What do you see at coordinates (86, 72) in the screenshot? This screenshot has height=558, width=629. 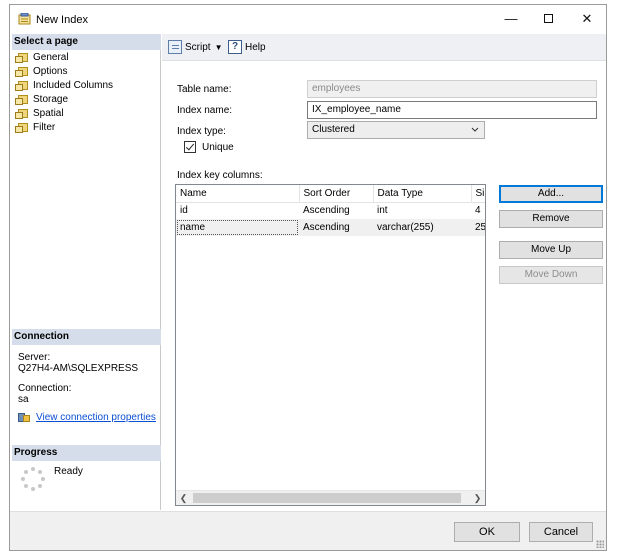 I see `page-item-options: Options` at bounding box center [86, 72].